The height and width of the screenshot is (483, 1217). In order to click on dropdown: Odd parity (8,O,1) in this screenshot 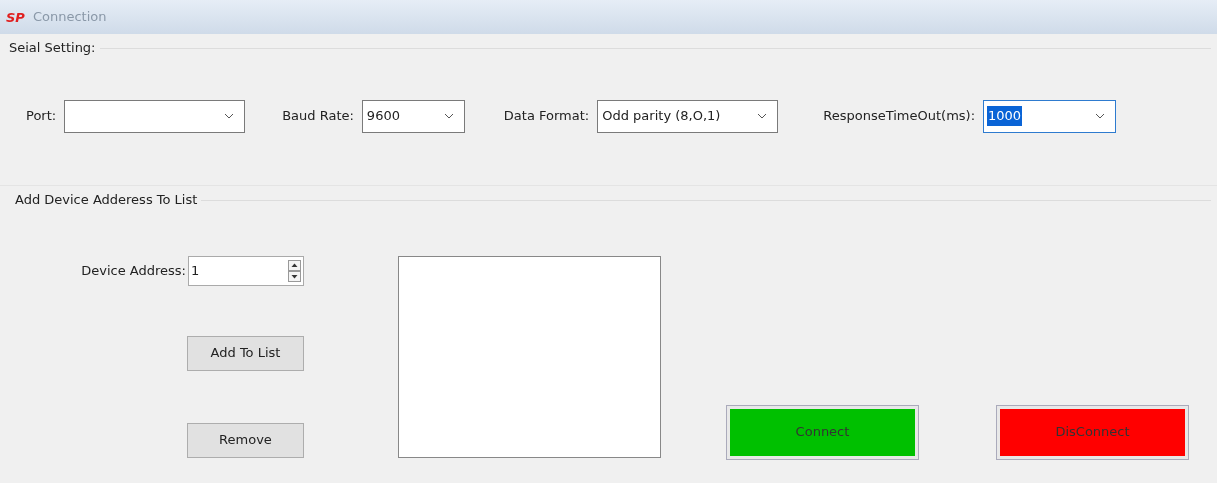, I will do `click(688, 116)`.